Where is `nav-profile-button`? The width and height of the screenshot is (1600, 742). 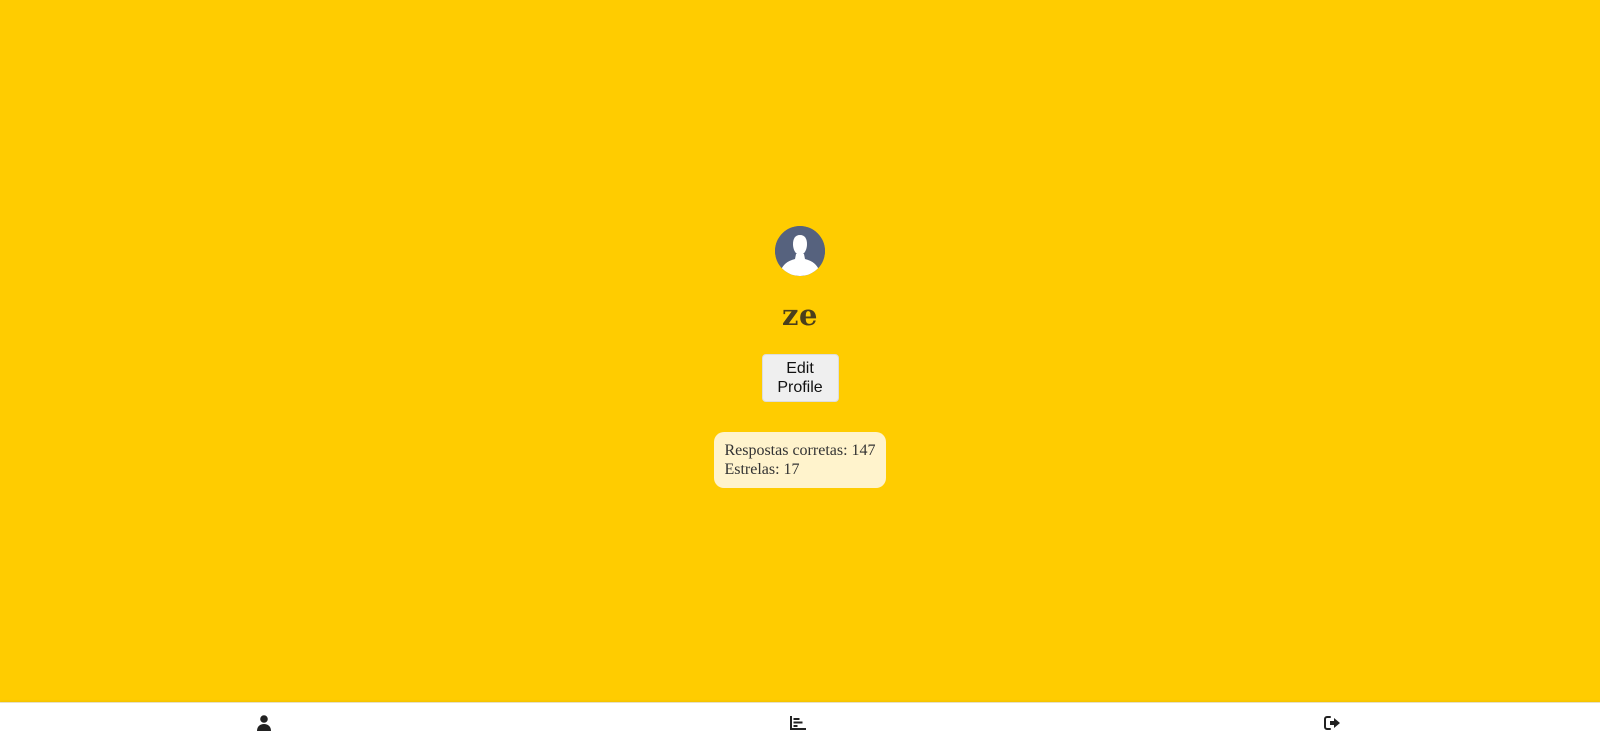
nav-profile-button is located at coordinates (264, 722).